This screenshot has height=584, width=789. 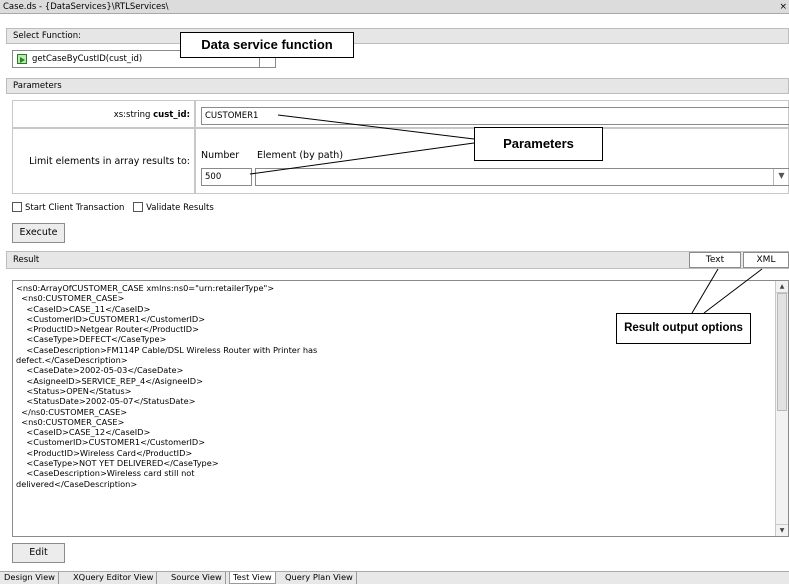 I want to click on chevron-down-icon: ▼, so click(x=781, y=177).